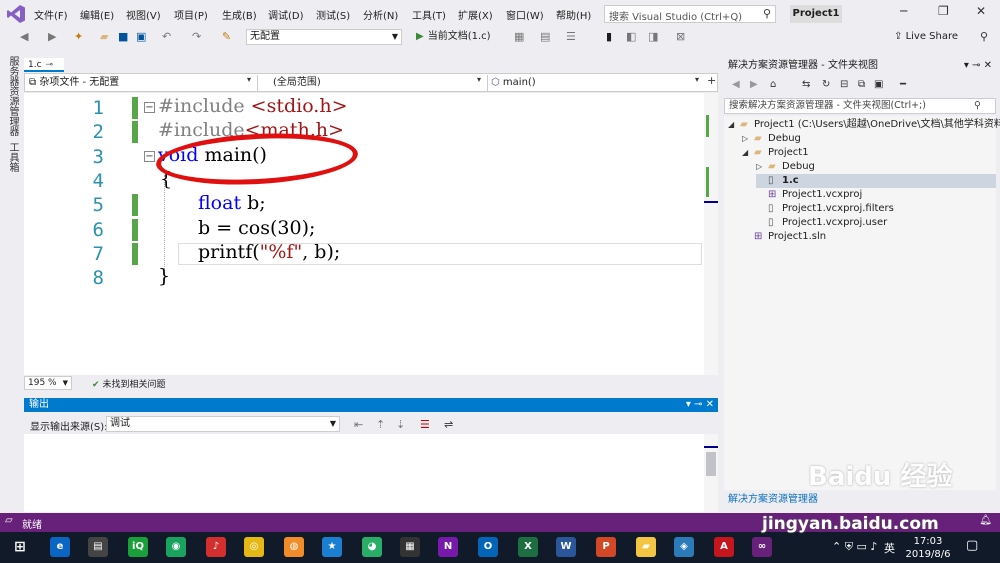  What do you see at coordinates (429, 14) in the screenshot?
I see `menu-tools: 工具(T)` at bounding box center [429, 14].